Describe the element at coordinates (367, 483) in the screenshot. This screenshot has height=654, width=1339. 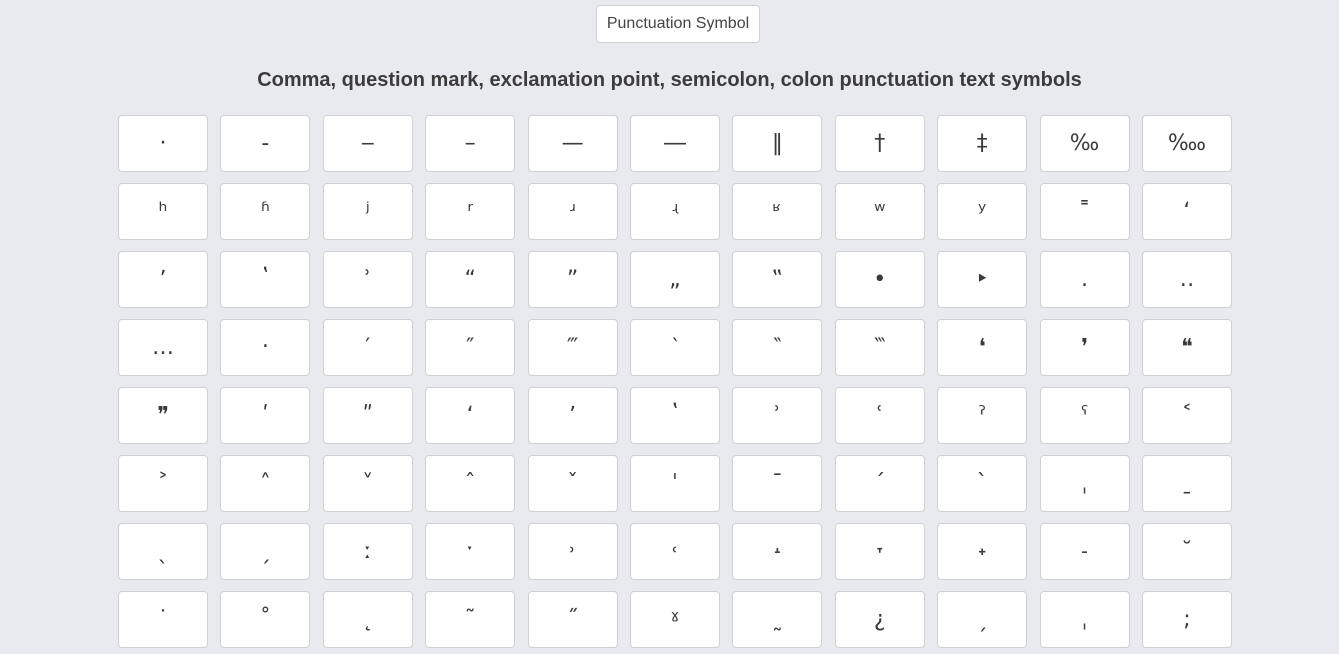
I see `symbol-button: ˅` at that location.